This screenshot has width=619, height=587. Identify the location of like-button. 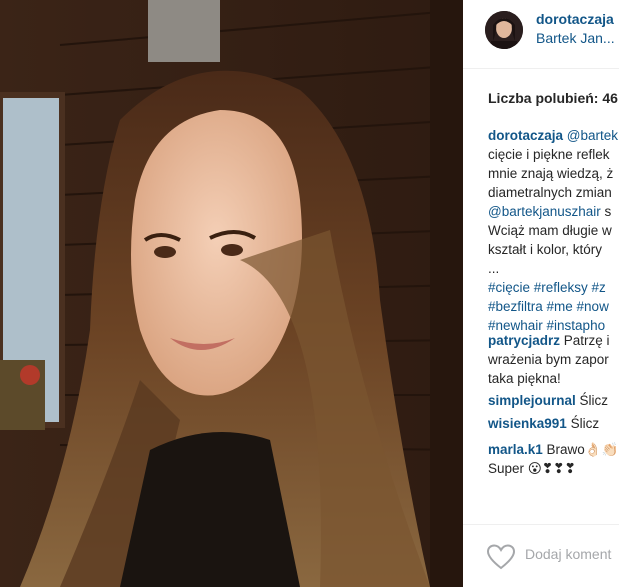
(501, 557).